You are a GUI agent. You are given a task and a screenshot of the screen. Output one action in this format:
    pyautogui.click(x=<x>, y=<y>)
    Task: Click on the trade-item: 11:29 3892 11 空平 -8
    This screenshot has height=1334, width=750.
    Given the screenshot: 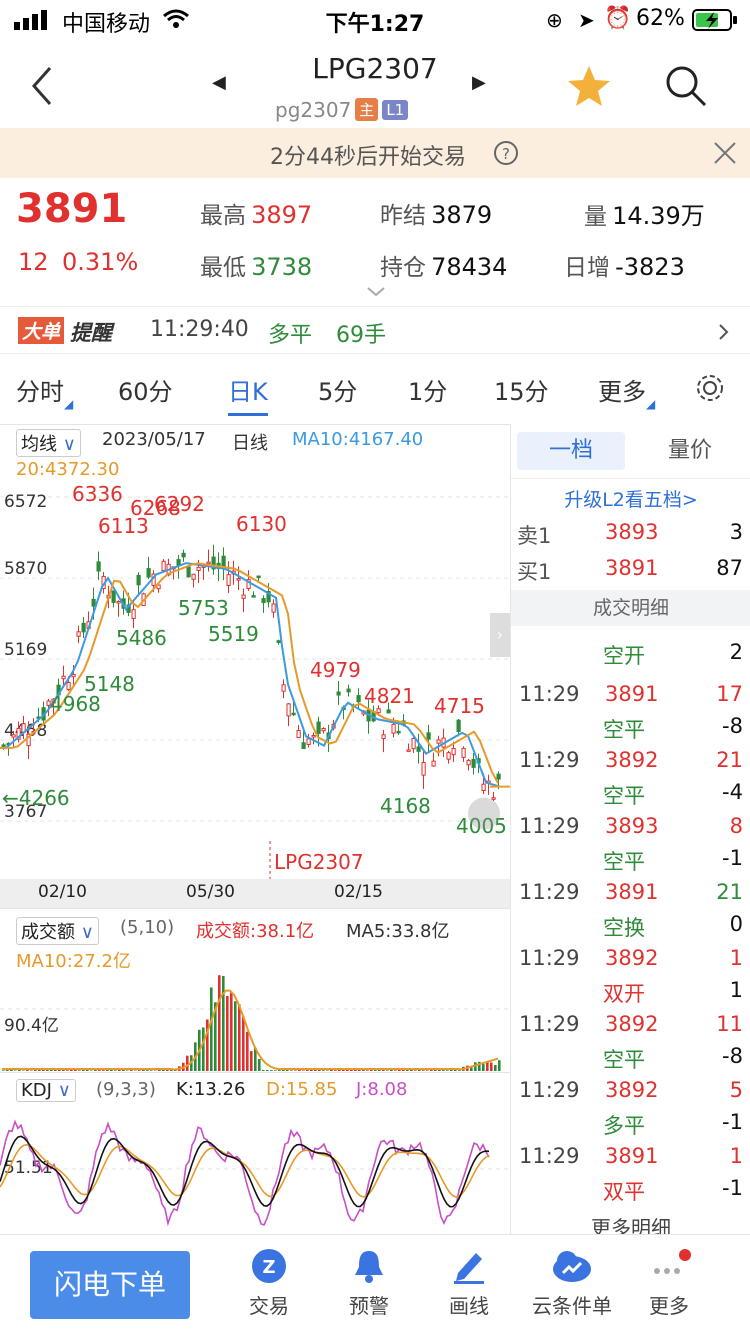 What is the action you would take?
    pyautogui.click(x=630, y=1041)
    